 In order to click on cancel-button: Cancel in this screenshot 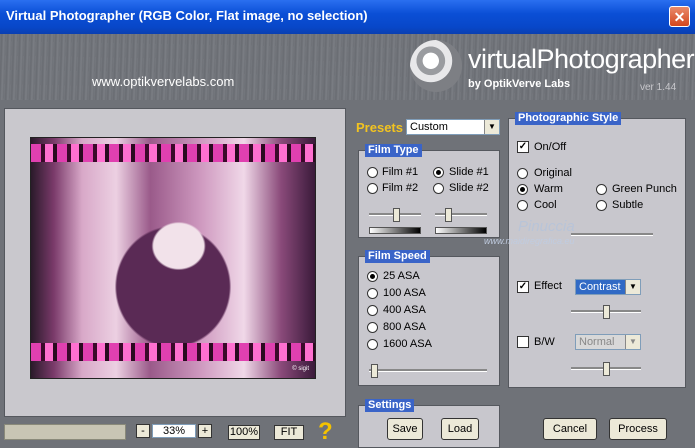, I will do `click(570, 429)`.